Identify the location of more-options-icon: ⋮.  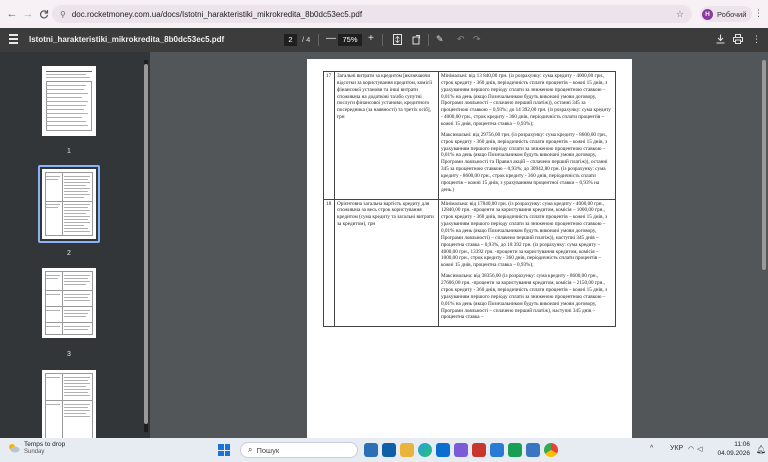
(756, 39).